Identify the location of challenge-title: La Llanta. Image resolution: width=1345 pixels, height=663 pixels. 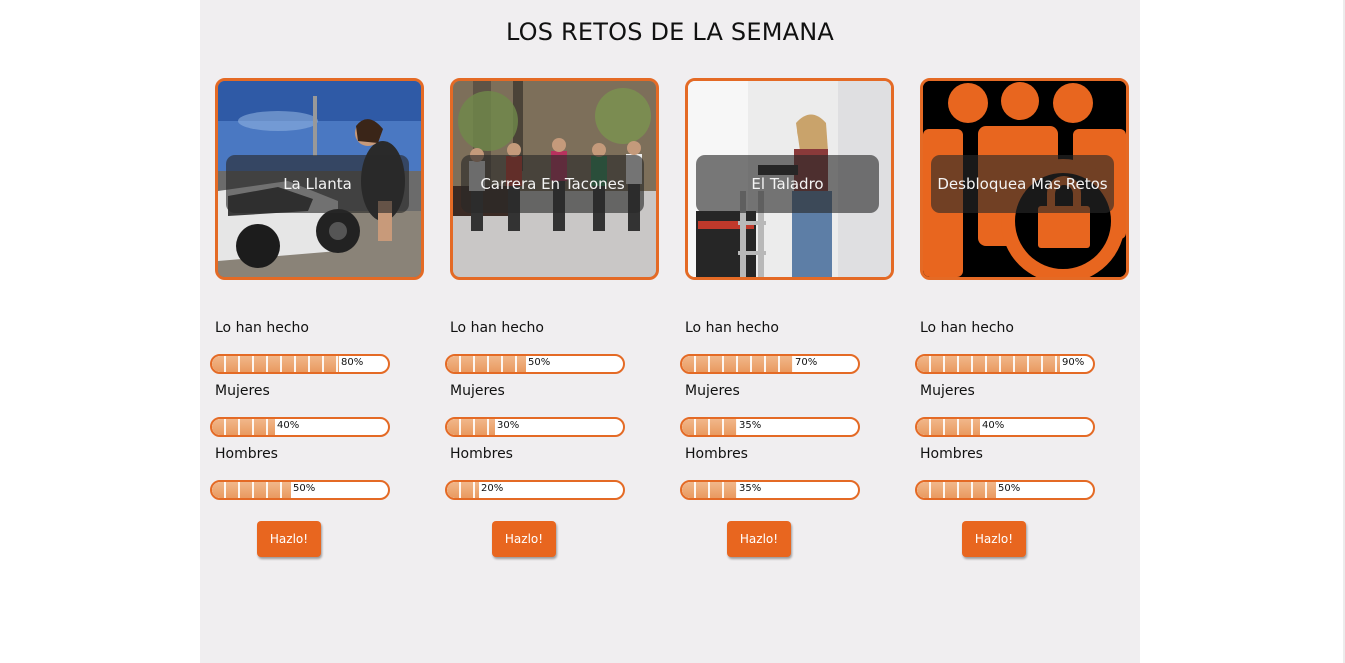
(317, 184).